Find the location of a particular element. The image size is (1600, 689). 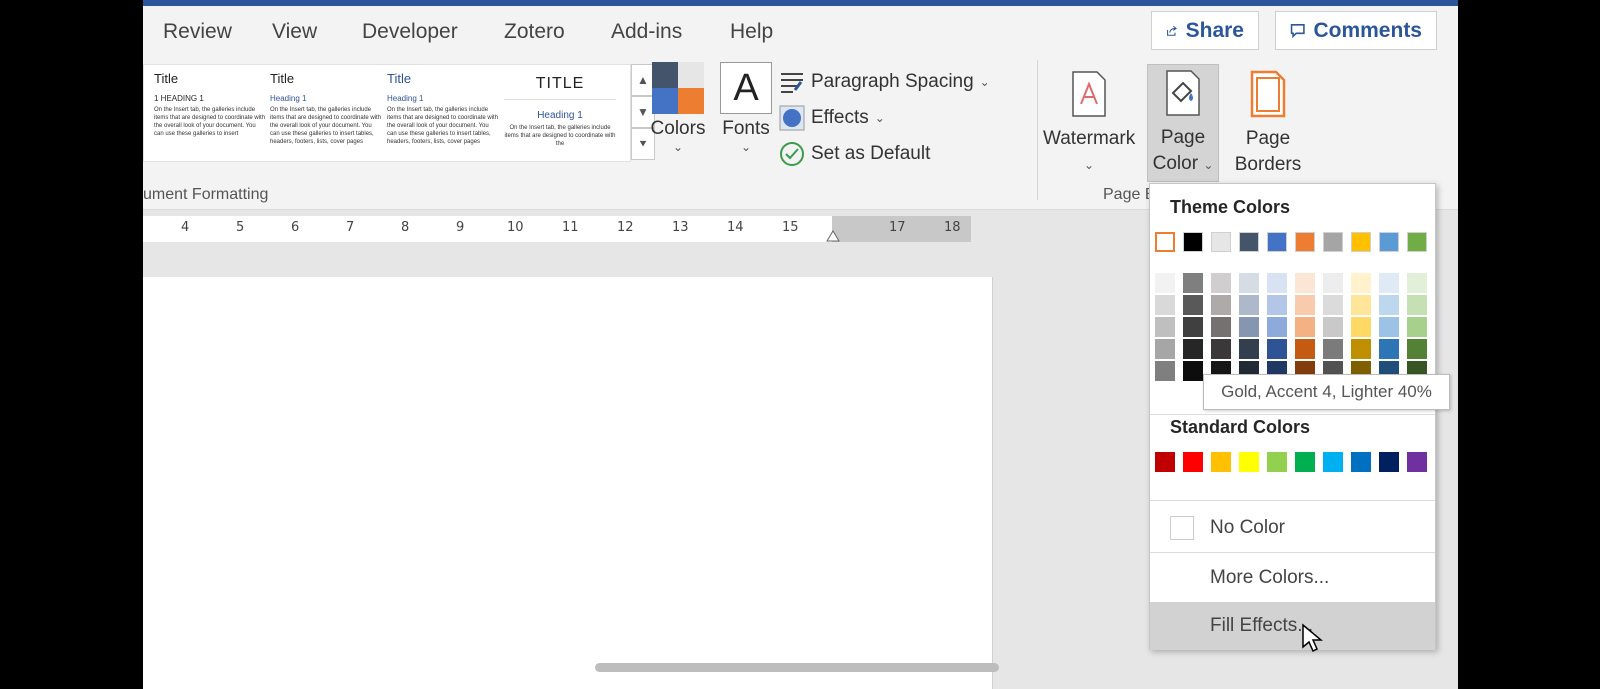

colors-icon is located at coordinates (678, 88).